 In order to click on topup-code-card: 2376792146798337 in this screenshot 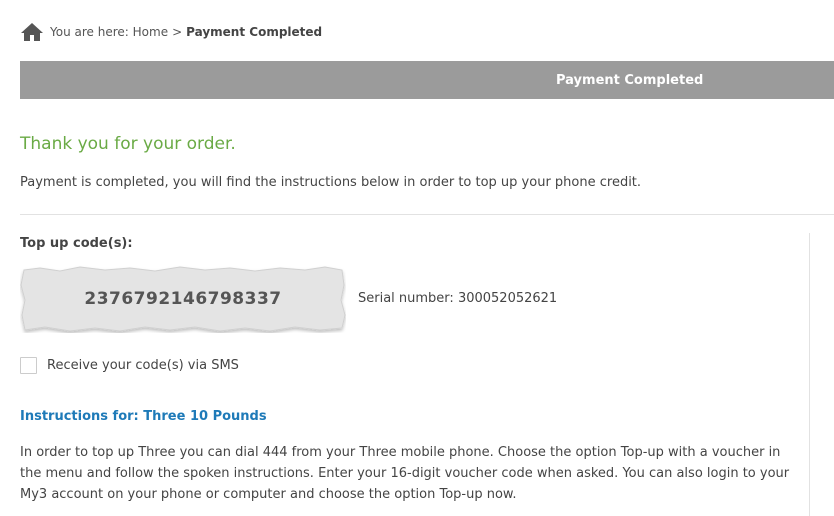, I will do `click(183, 299)`.